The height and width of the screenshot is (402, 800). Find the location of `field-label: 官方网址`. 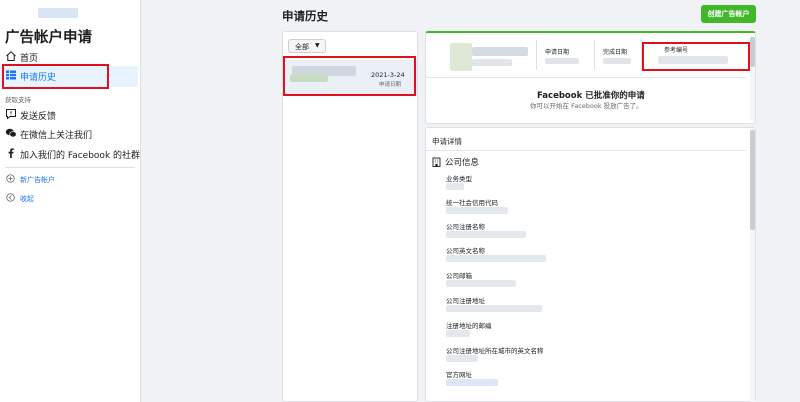

field-label: 官方网址 is located at coordinates (459, 375).